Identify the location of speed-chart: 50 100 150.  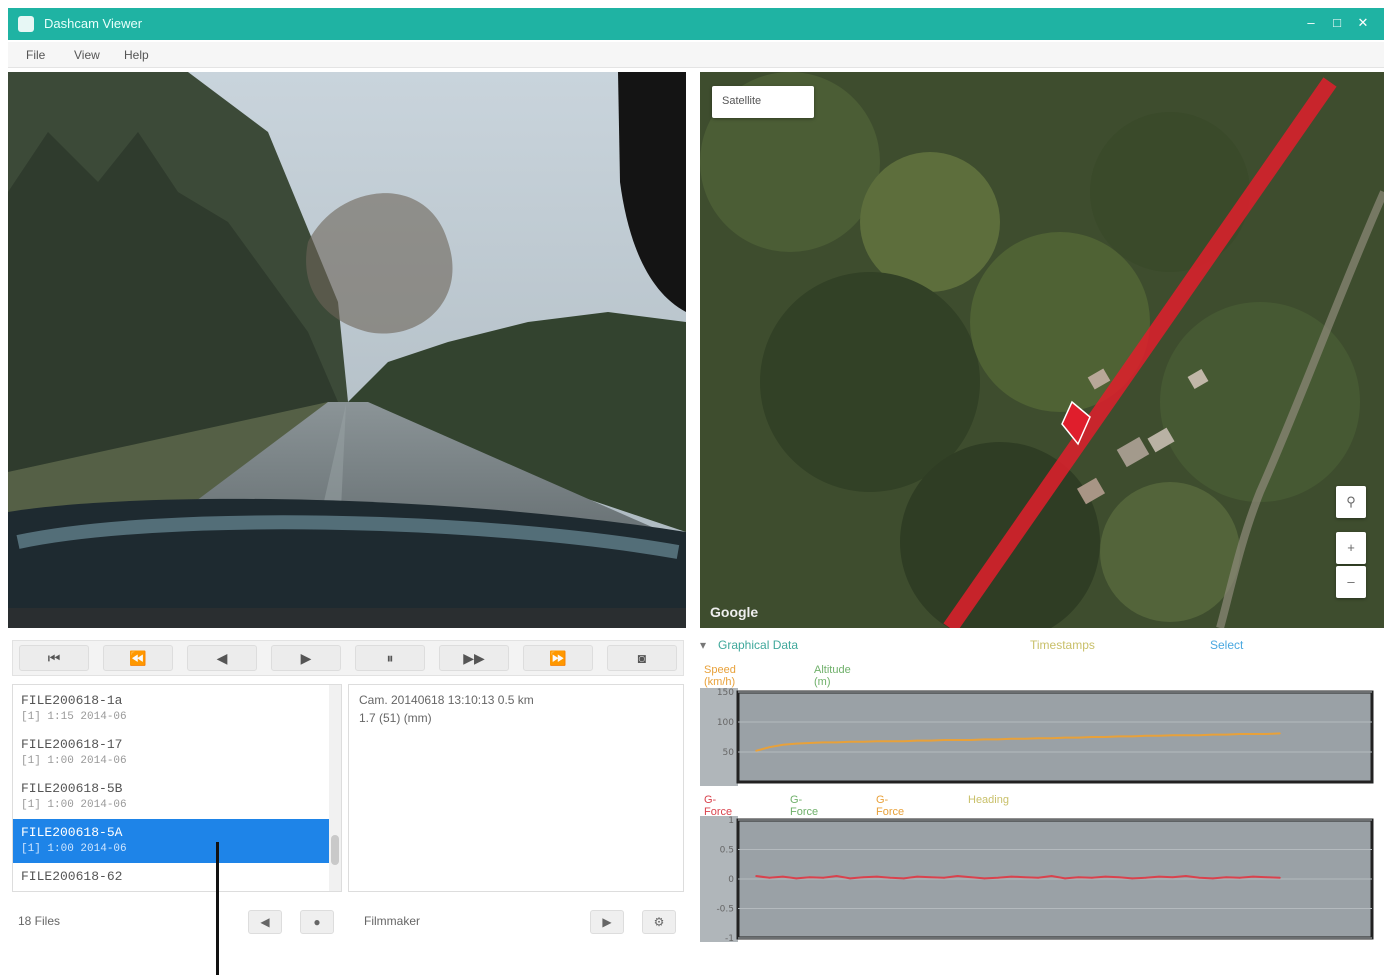
(1038, 737).